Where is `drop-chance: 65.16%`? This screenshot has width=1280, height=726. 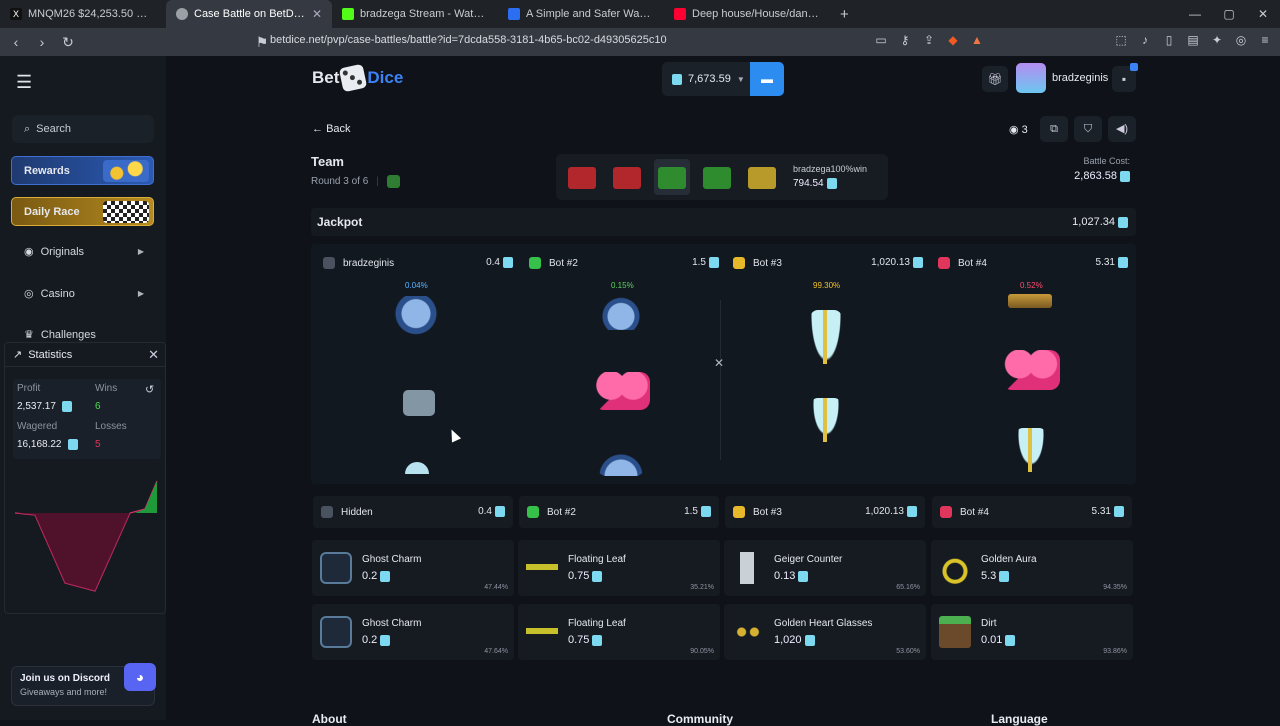 drop-chance: 65.16% is located at coordinates (908, 587).